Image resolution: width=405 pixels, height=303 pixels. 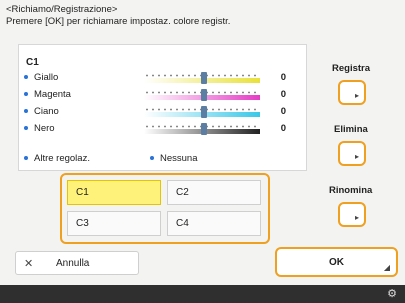 What do you see at coordinates (46, 111) in the screenshot?
I see `row-label: Ciano` at bounding box center [46, 111].